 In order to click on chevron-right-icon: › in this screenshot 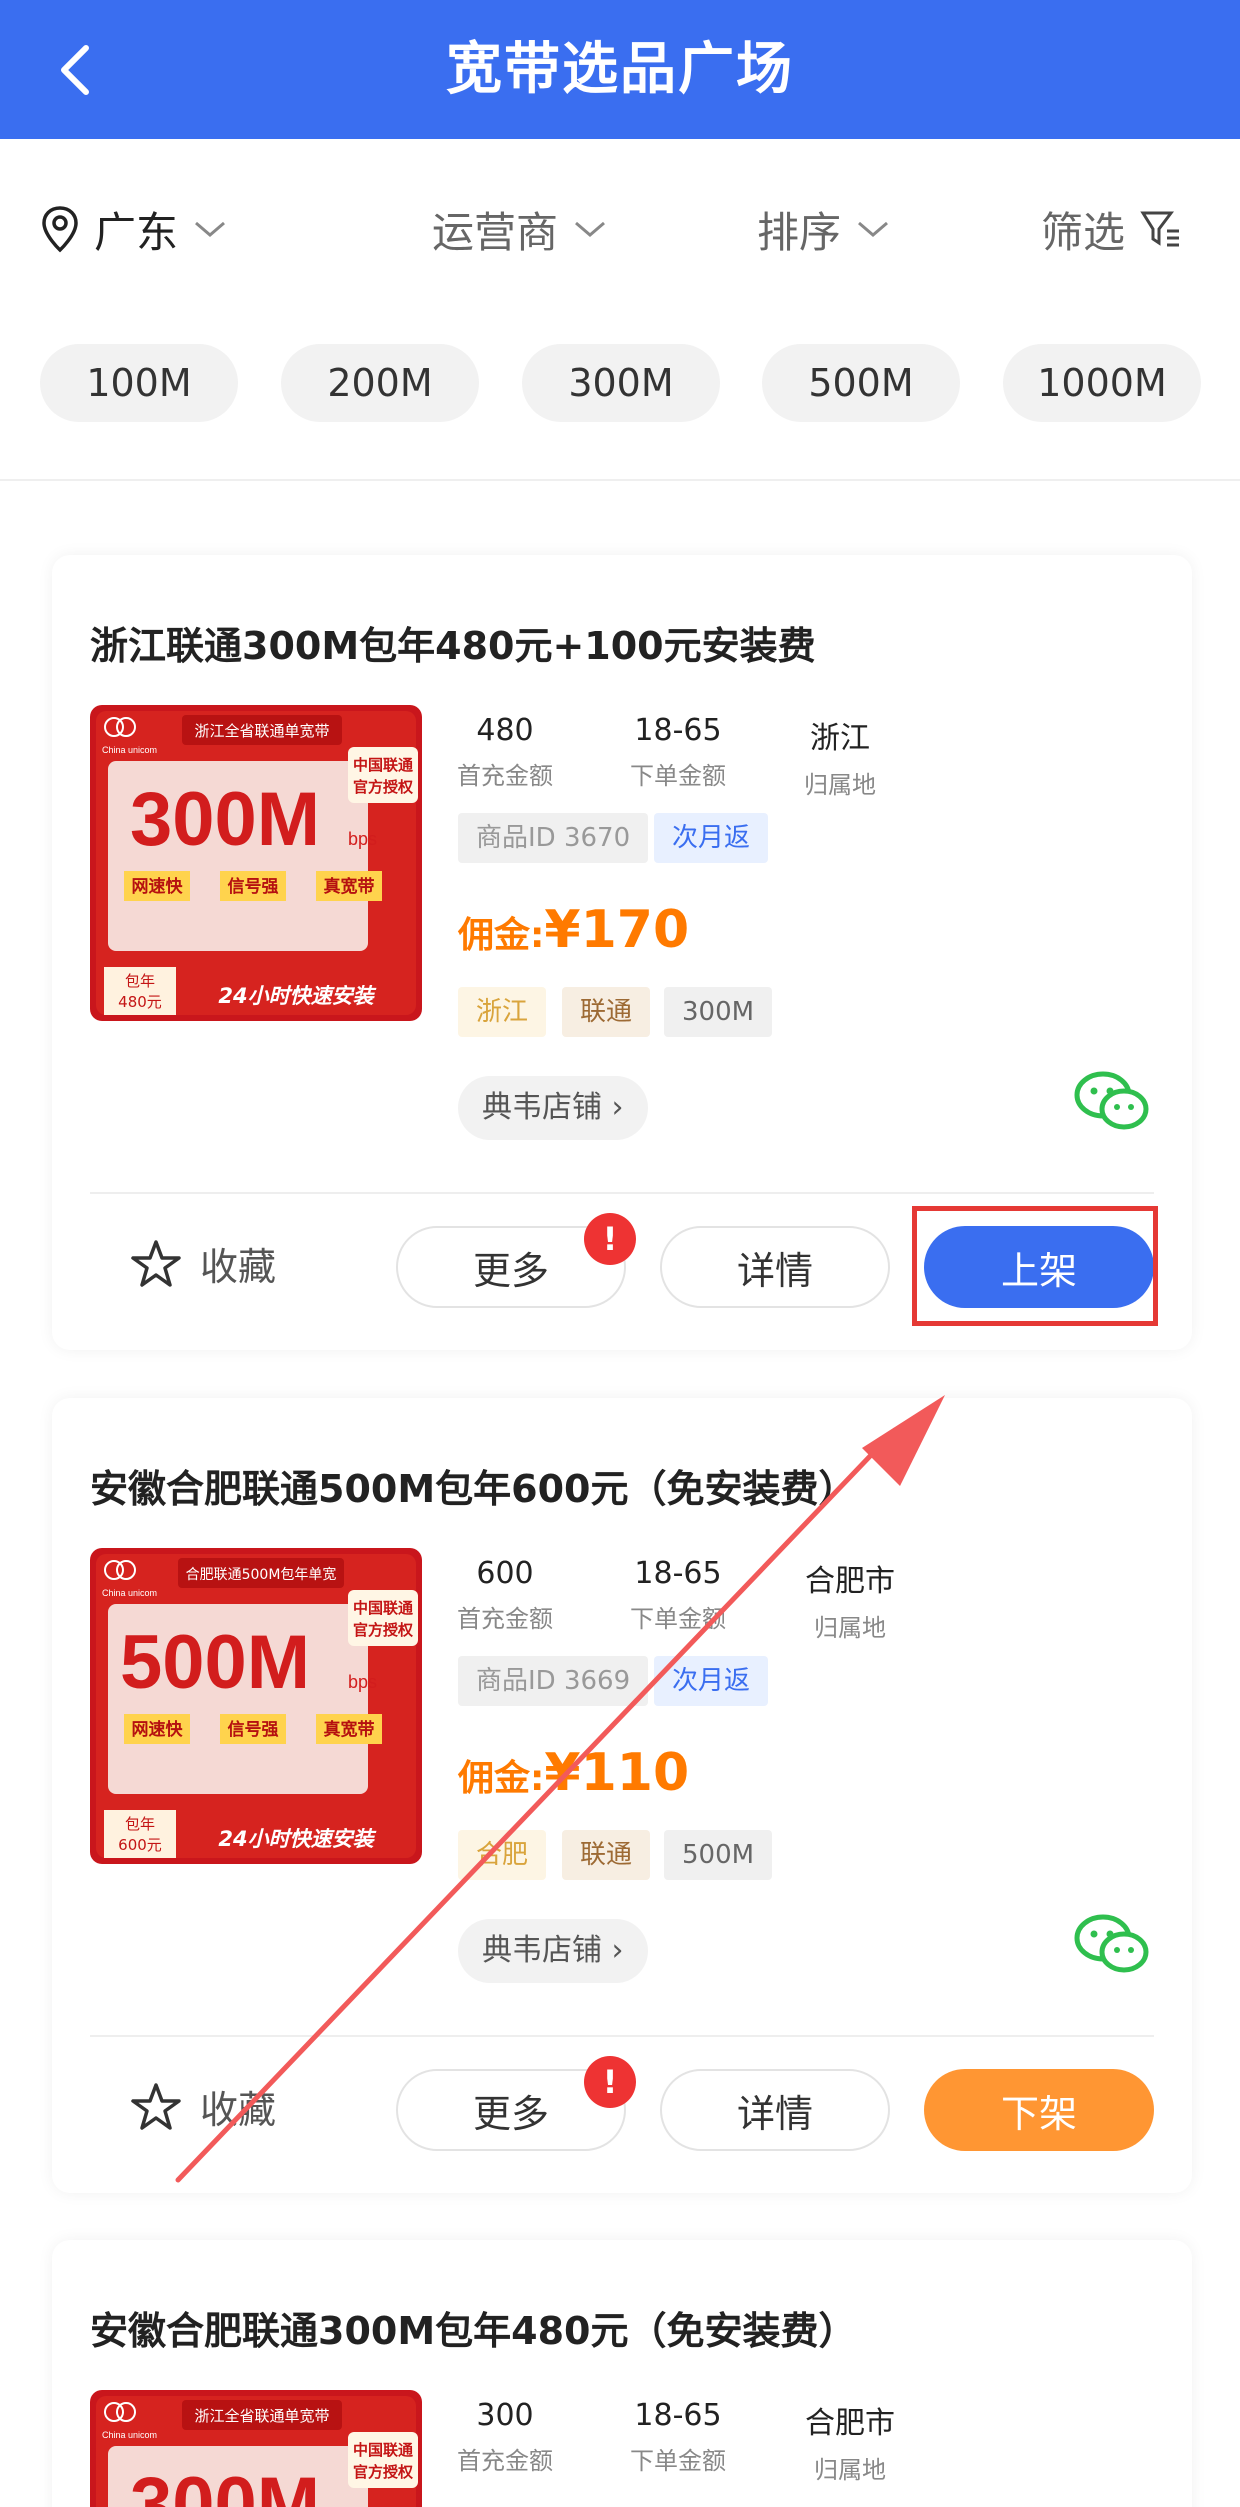, I will do `click(617, 1107)`.